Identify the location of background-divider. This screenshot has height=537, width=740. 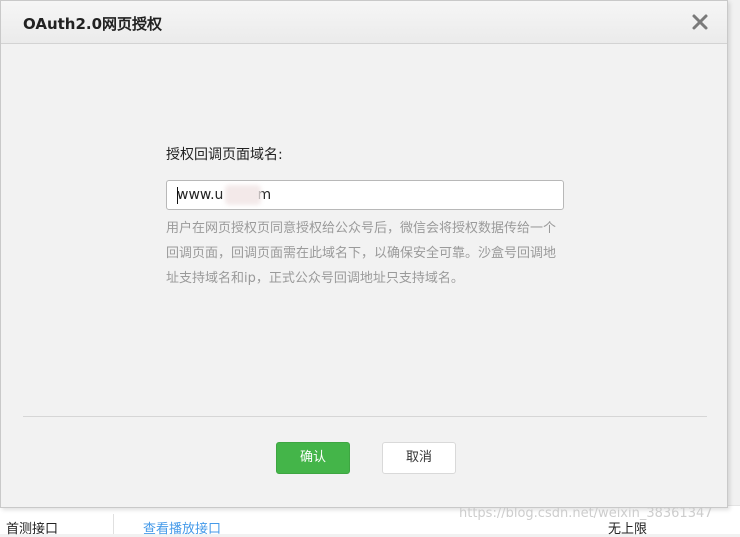
(113, 524).